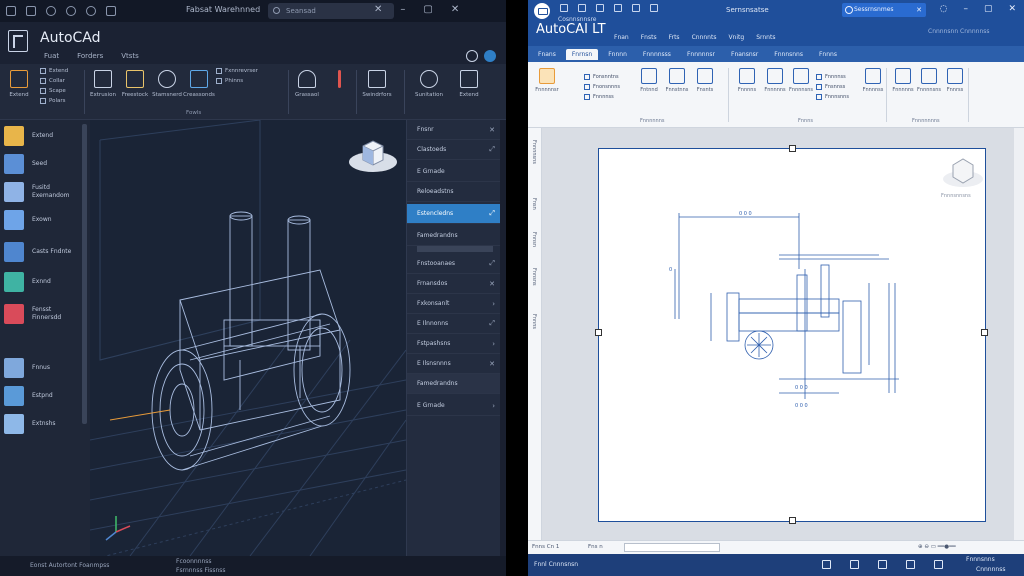 The width and height of the screenshot is (1024, 576). Describe the element at coordinates (747, 80) in the screenshot. I see `draw-tool: Fnnnns` at that location.